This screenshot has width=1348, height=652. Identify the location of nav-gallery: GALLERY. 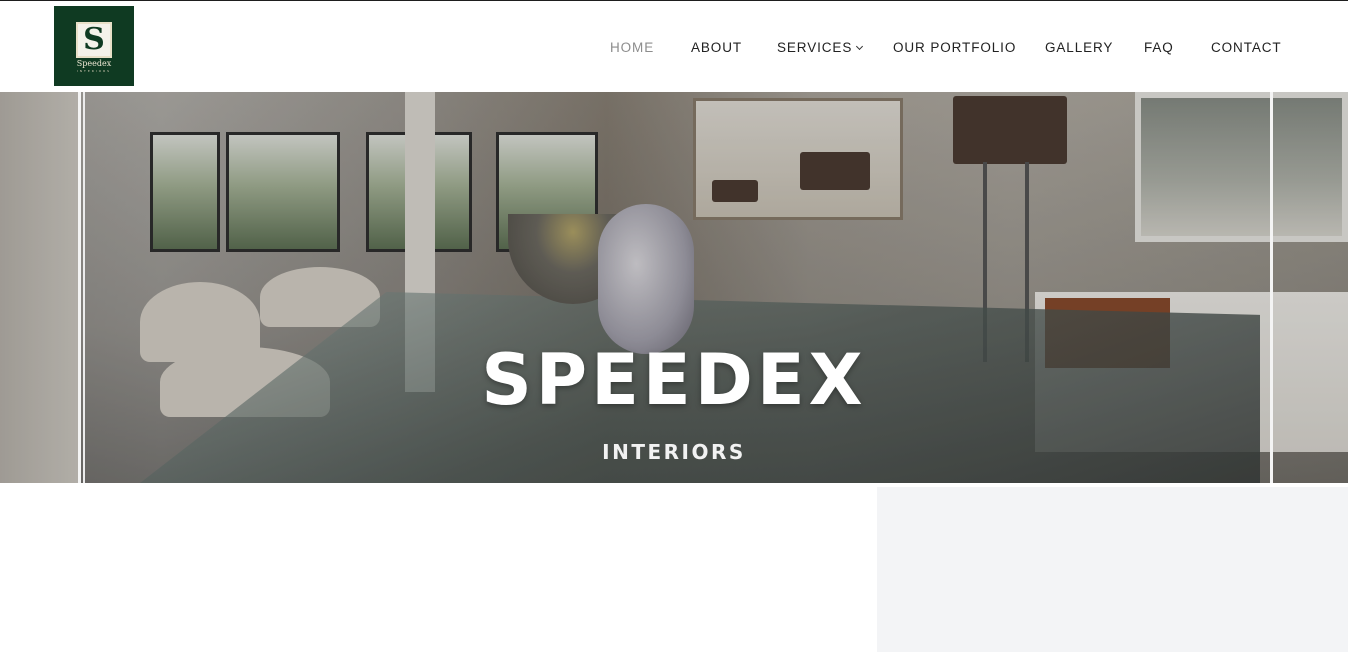
(1079, 48).